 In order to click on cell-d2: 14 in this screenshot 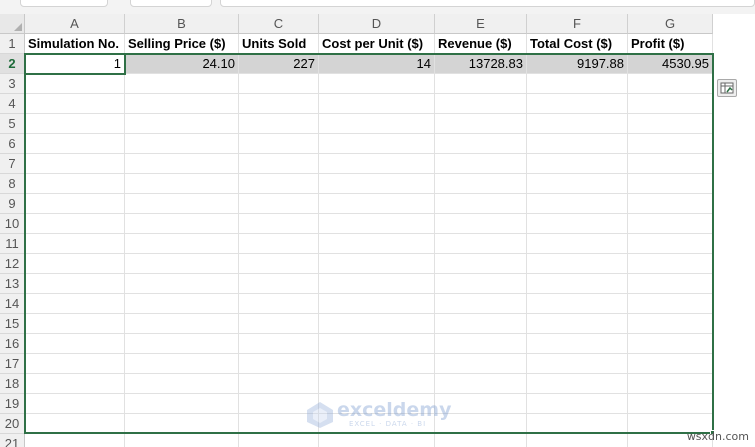, I will do `click(377, 64)`.